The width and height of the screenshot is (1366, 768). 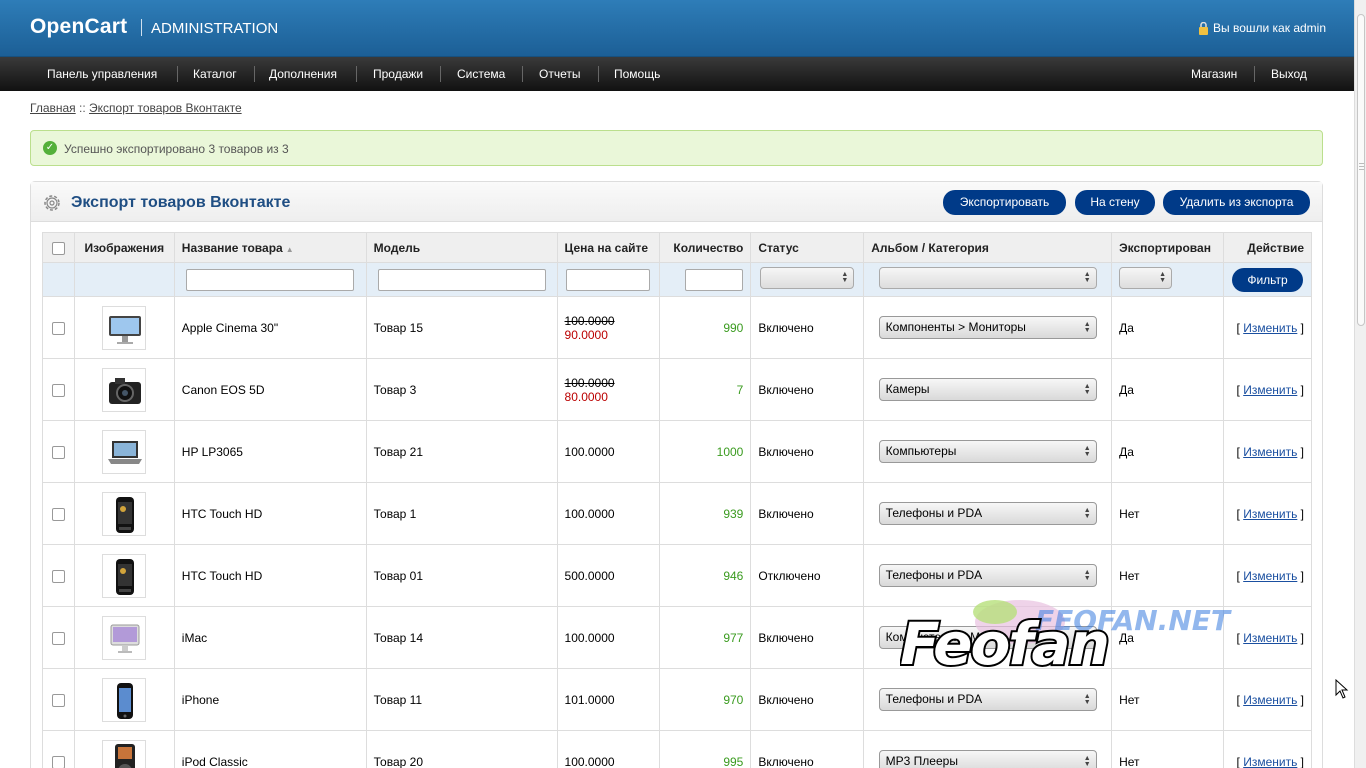 I want to click on svg-text: Feofan, so click(x=1004, y=641).